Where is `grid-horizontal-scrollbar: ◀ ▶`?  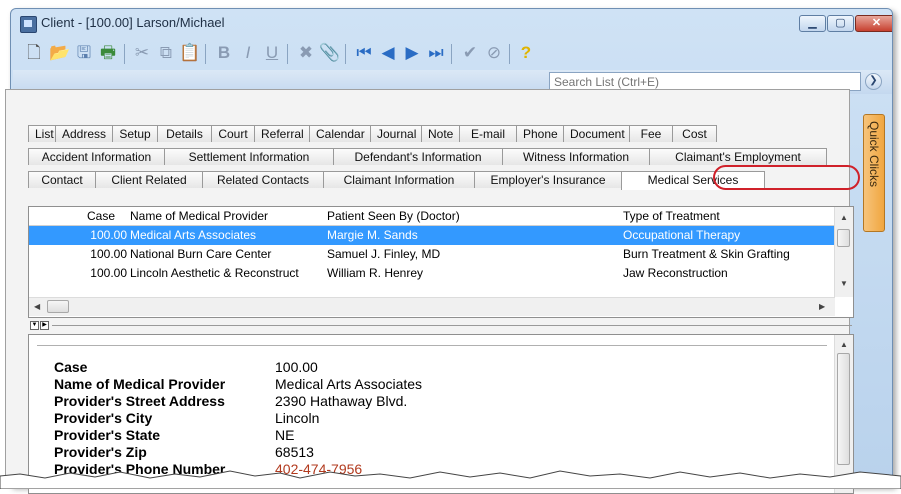 grid-horizontal-scrollbar: ◀ ▶ is located at coordinates (432, 306).